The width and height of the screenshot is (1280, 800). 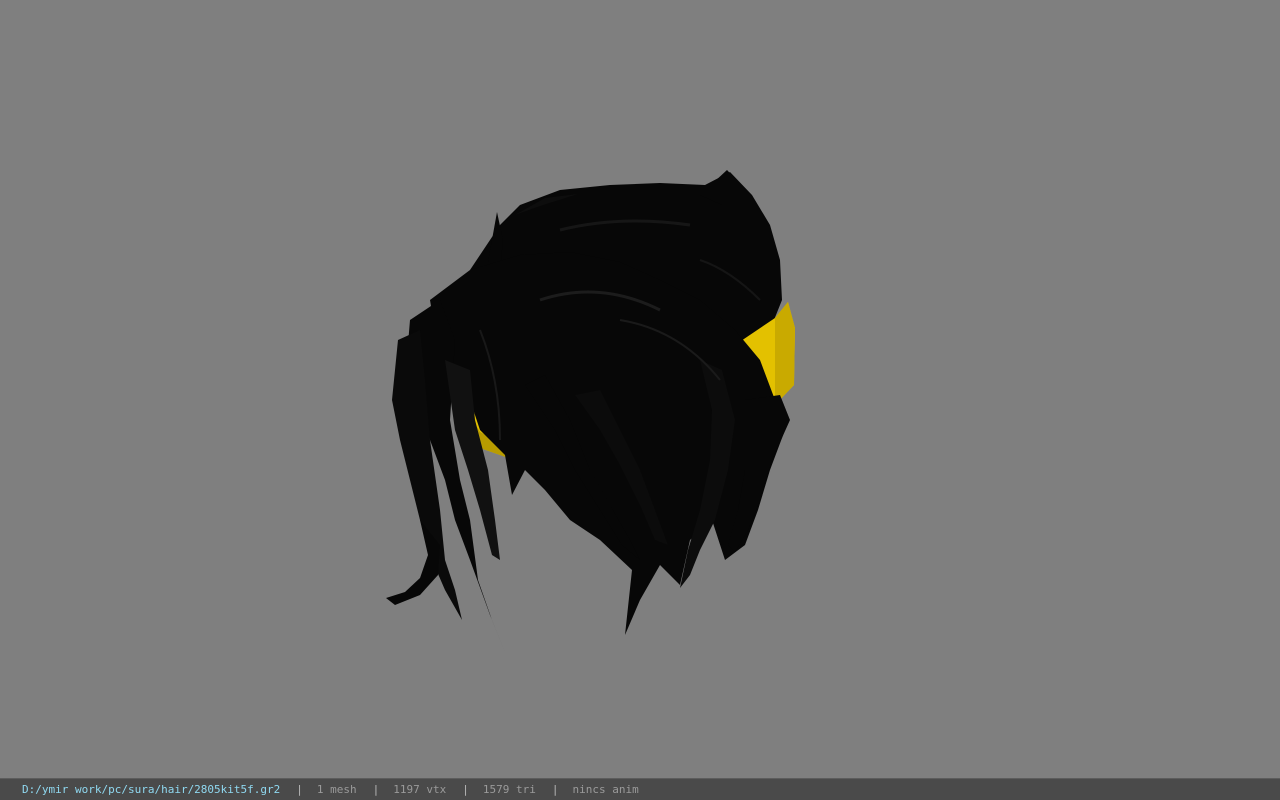 I want to click on vertex-count: 1197 vtx, so click(x=420, y=789).